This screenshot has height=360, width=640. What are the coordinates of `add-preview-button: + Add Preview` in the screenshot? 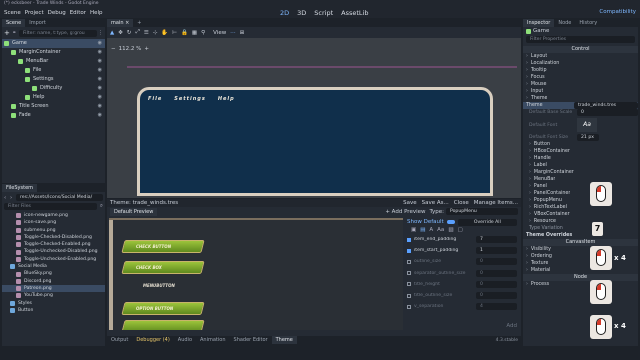 It's located at (405, 212).